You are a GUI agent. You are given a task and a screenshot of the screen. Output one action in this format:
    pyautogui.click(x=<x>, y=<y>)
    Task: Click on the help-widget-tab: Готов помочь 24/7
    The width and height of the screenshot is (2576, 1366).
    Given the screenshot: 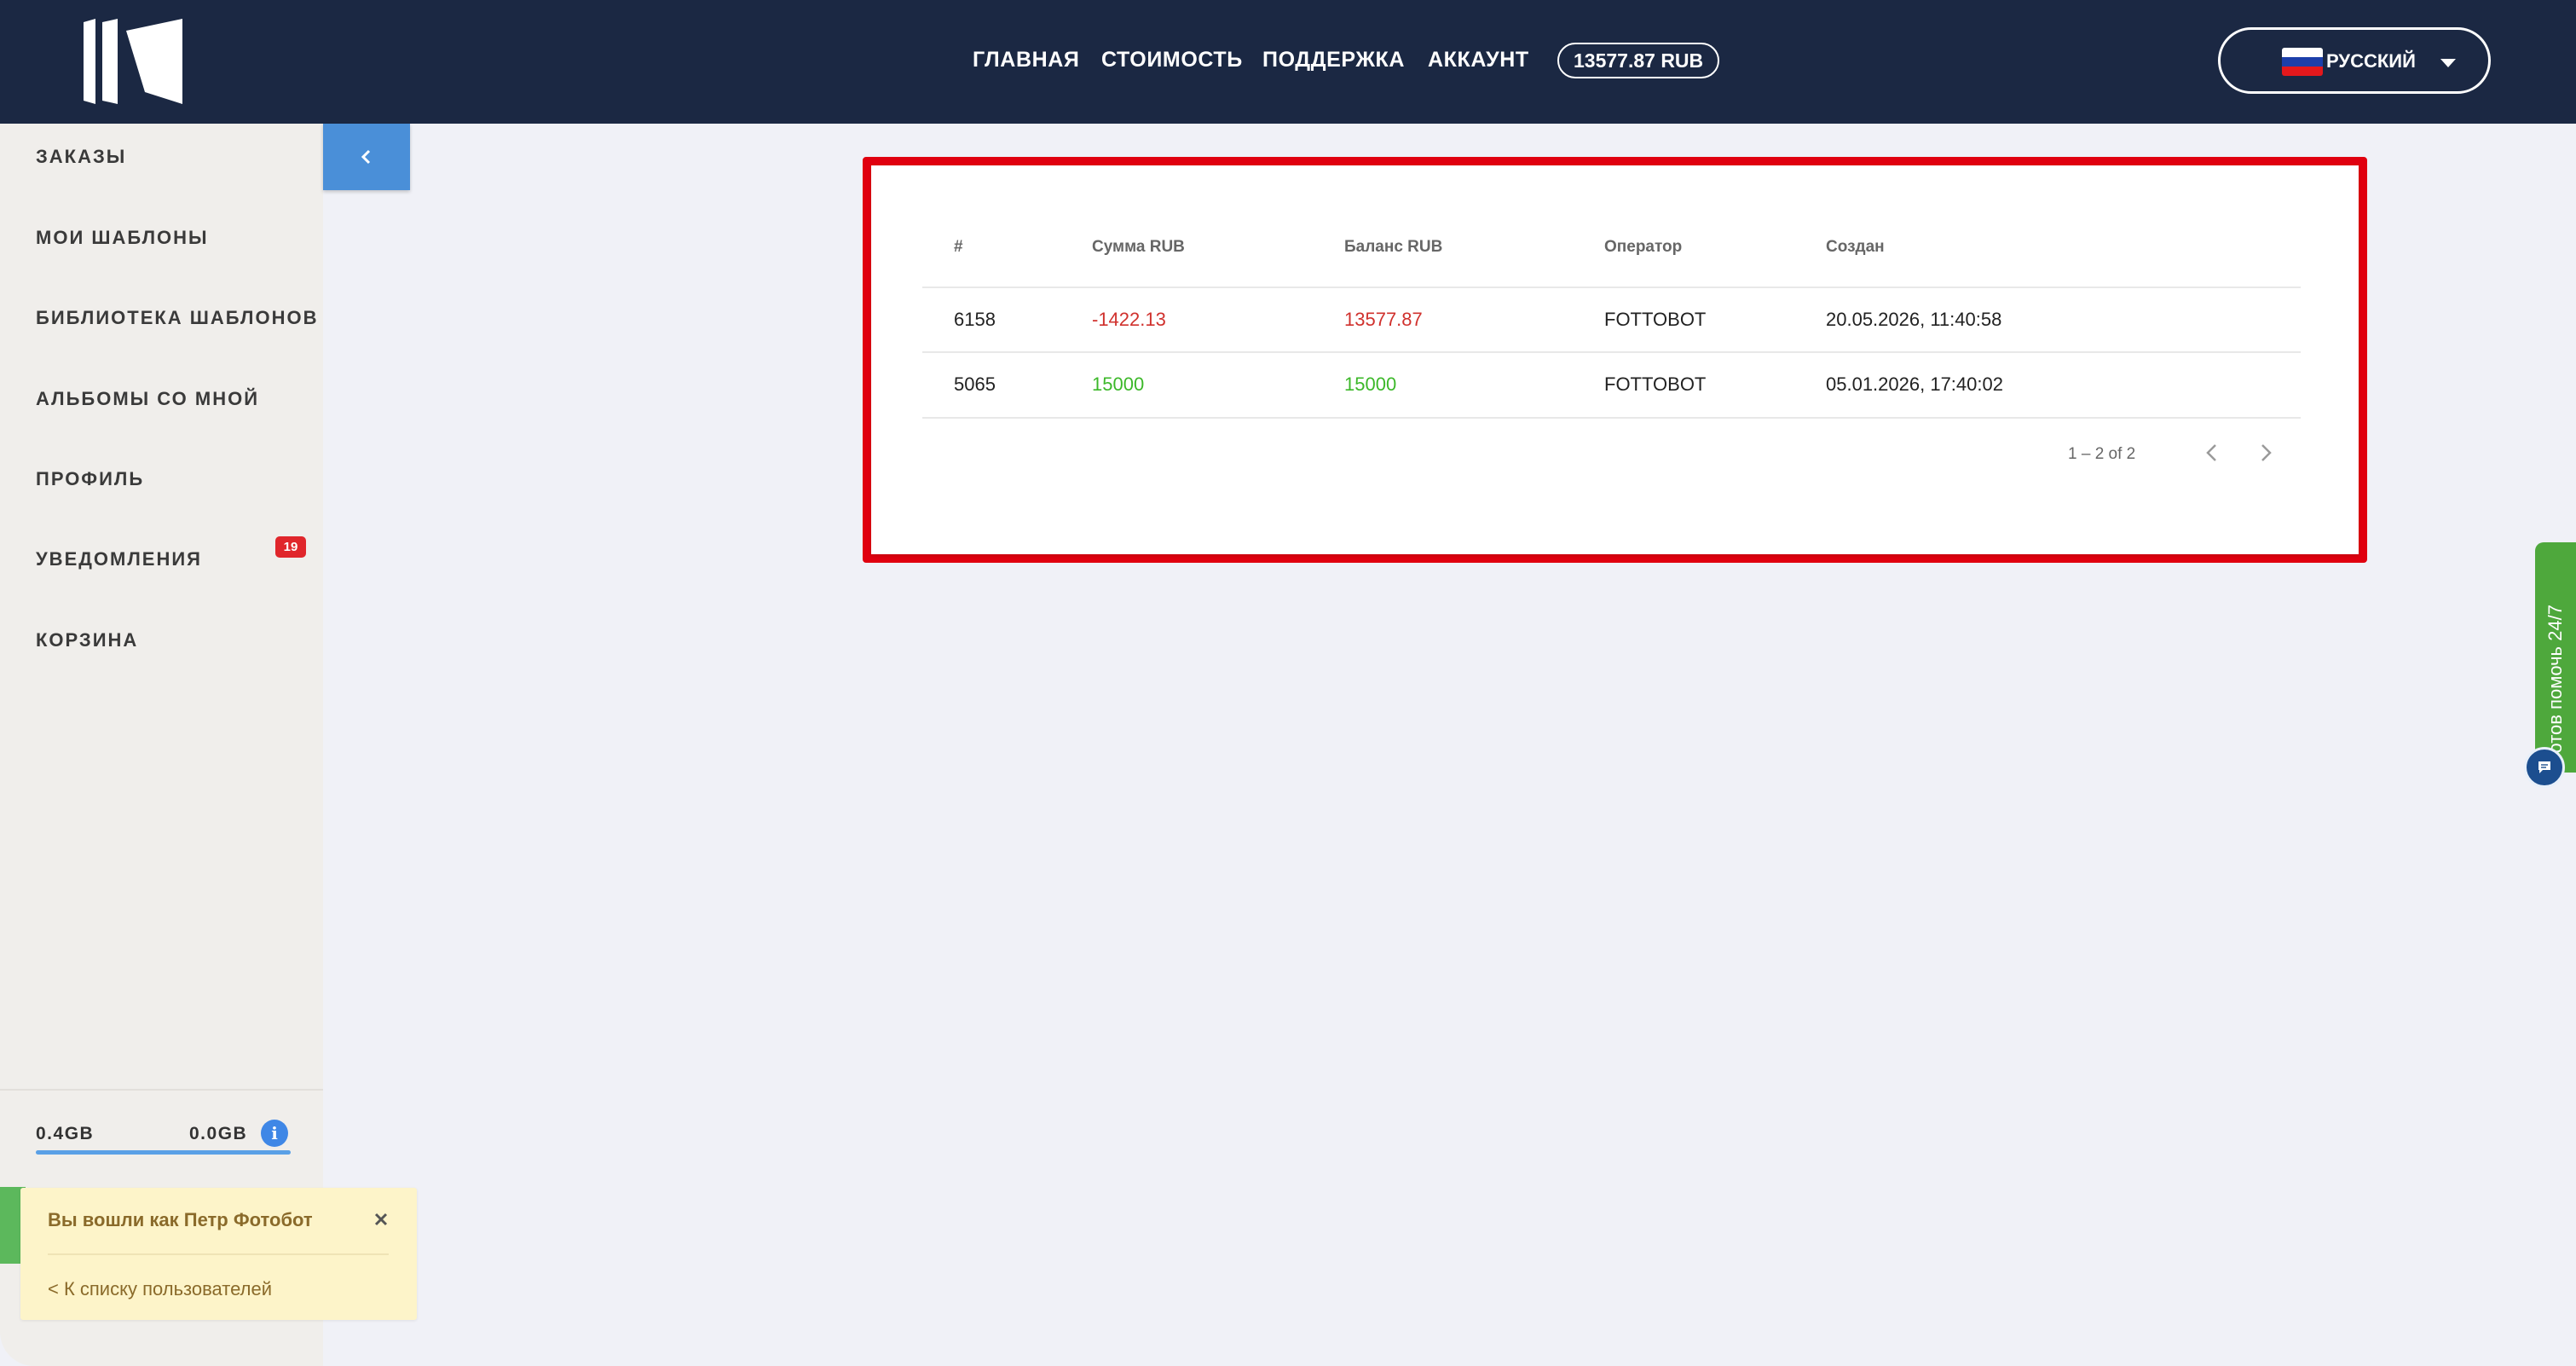 What is the action you would take?
    pyautogui.click(x=2555, y=657)
    